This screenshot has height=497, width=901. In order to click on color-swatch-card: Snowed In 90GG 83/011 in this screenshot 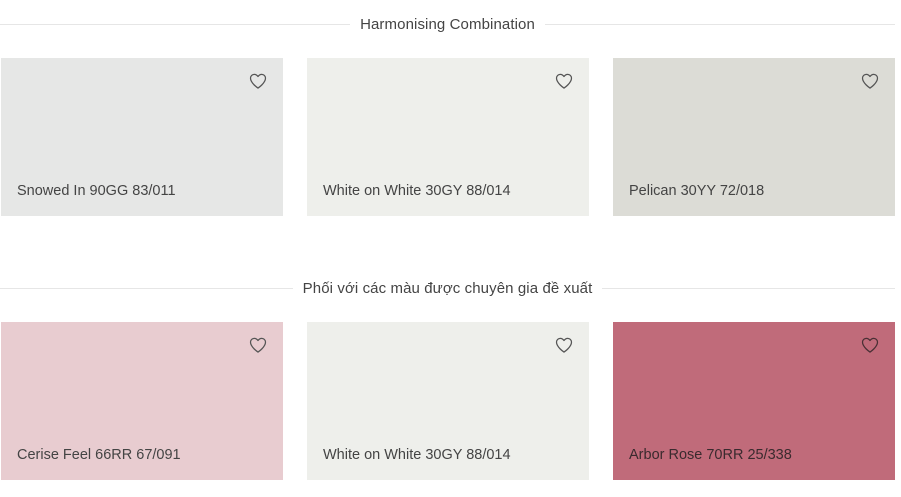, I will do `click(142, 137)`.